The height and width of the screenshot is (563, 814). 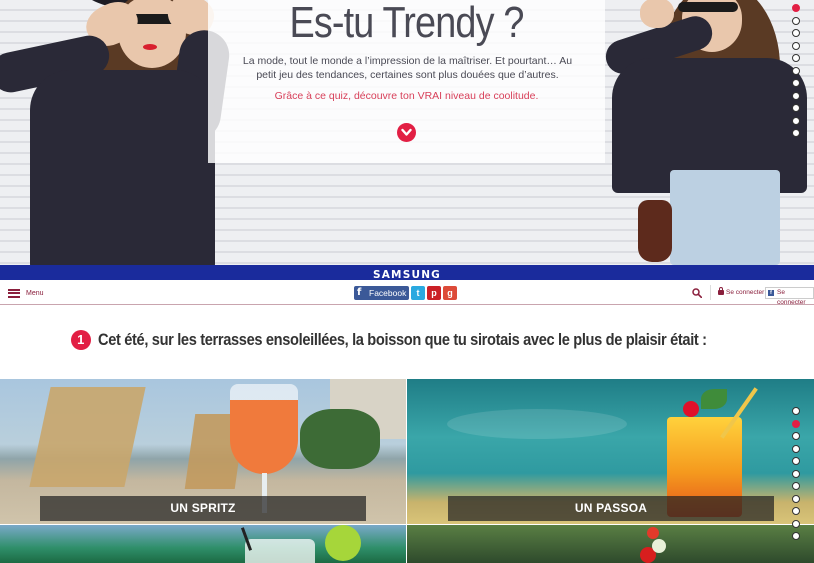 What do you see at coordinates (203, 451) in the screenshot?
I see `answer-option-spritz: UN SPRITZ` at bounding box center [203, 451].